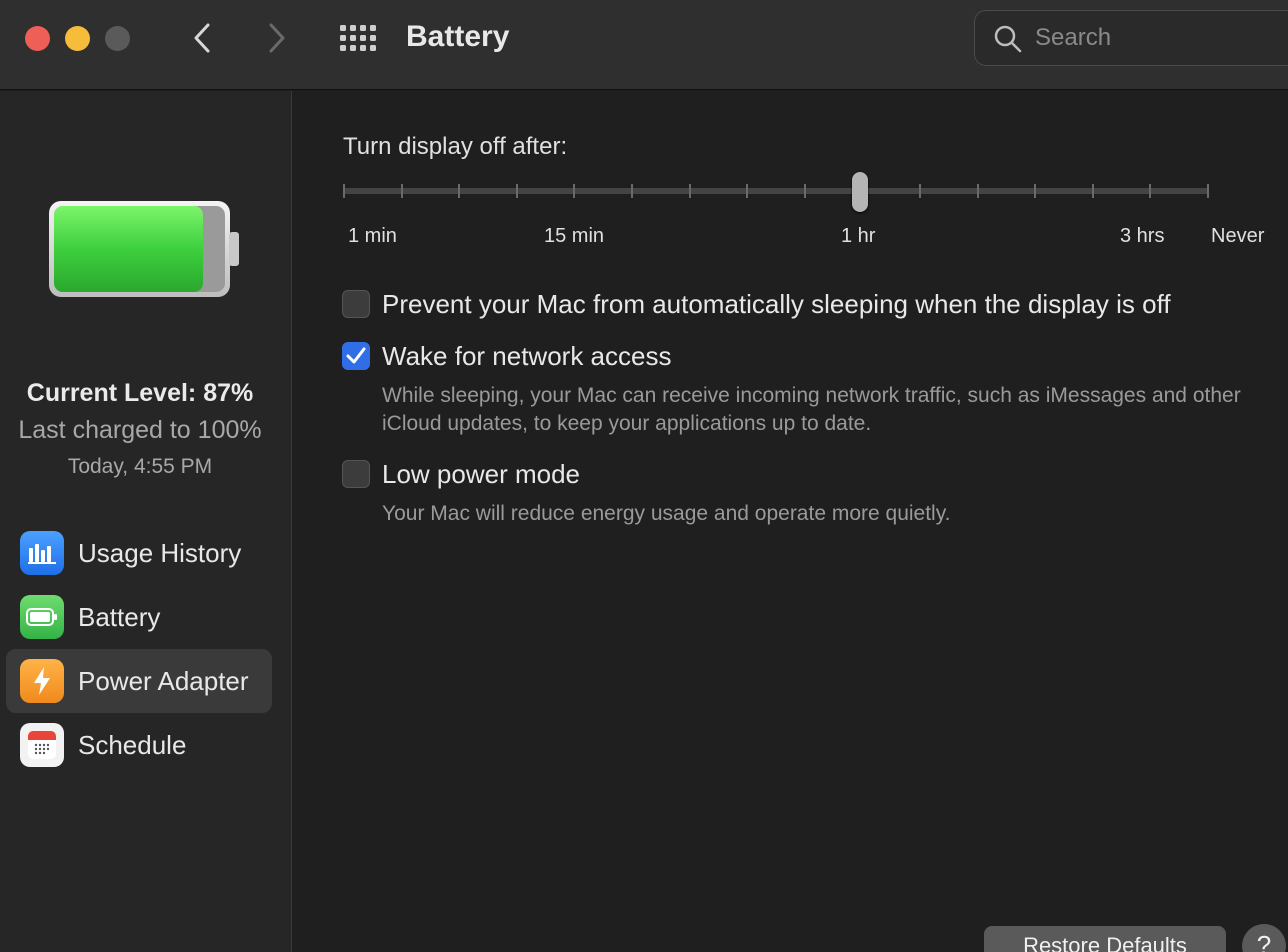  I want to click on tick-label-15-min: 15 min, so click(574, 236).